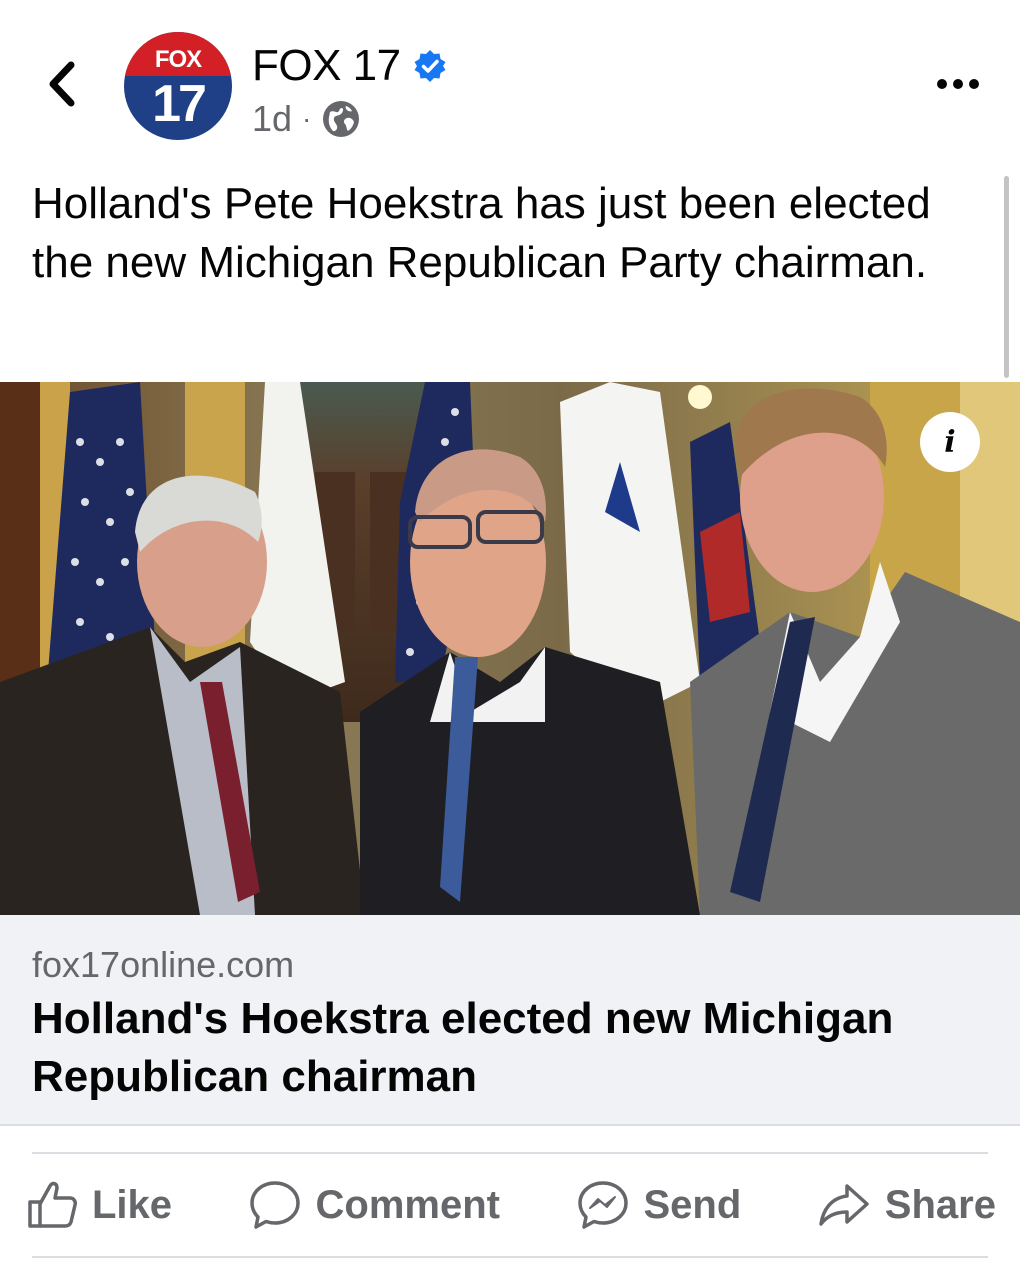  I want to click on scrollbar, so click(1006, 277).